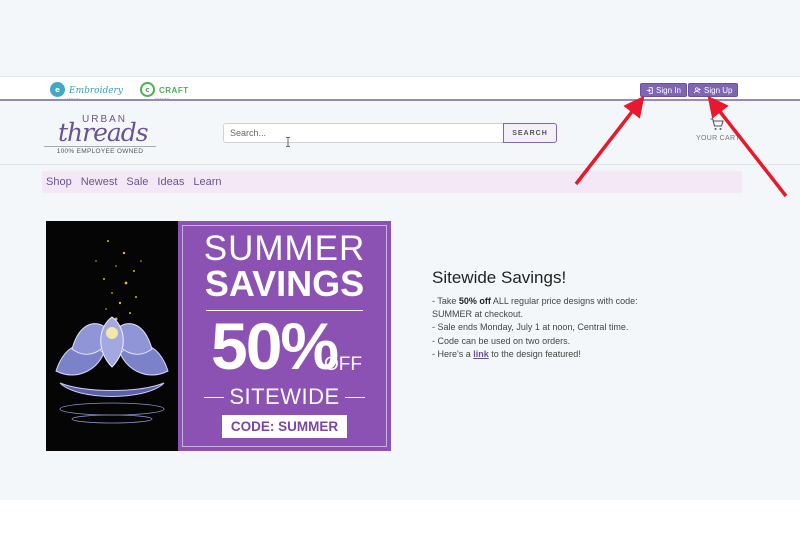 This screenshot has width=800, height=533. What do you see at coordinates (718, 138) in the screenshot?
I see `cart-label: YOUR CART` at bounding box center [718, 138].